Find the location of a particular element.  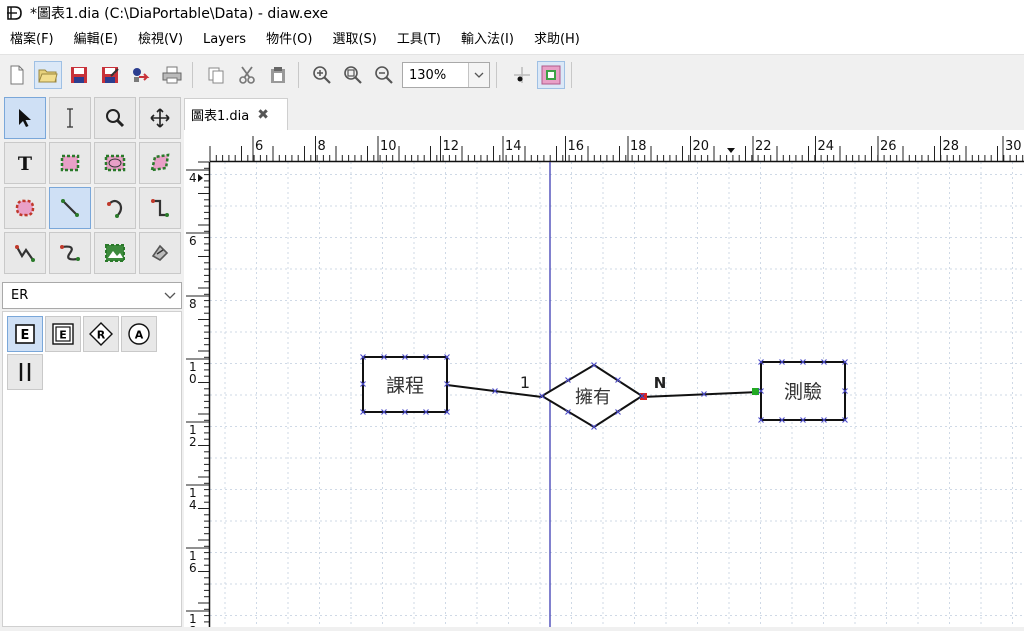

paste-icon is located at coordinates (278, 75).